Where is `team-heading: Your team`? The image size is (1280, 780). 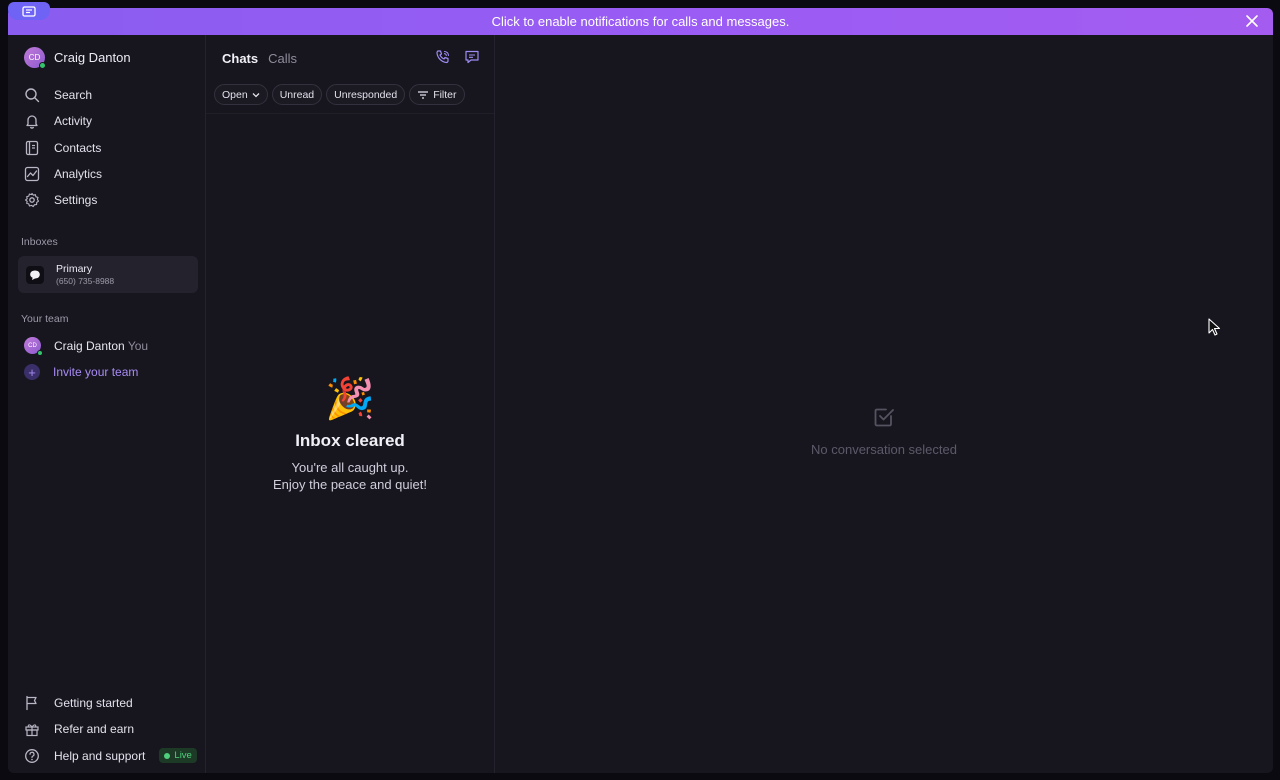 team-heading: Your team is located at coordinates (45, 319).